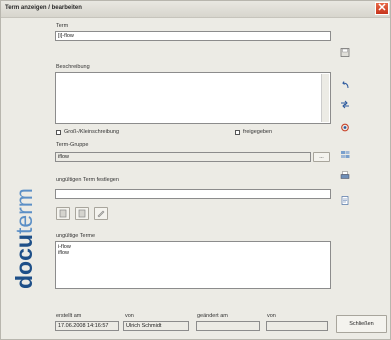  What do you see at coordinates (92, 132) in the screenshot?
I see `case-label: Groß-/Kleinschreibung` at bounding box center [92, 132].